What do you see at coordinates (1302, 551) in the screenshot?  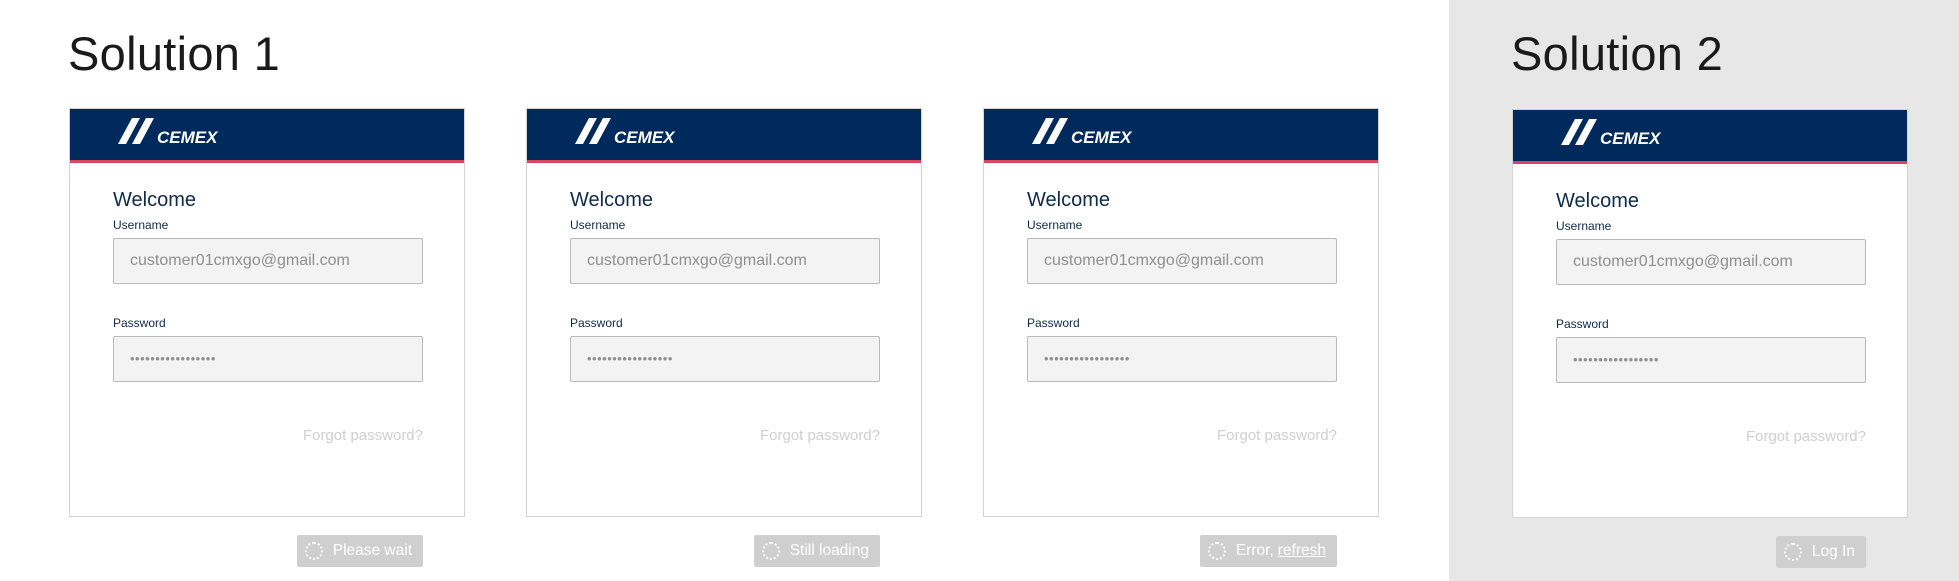 I see `refresh-link: refresh` at bounding box center [1302, 551].